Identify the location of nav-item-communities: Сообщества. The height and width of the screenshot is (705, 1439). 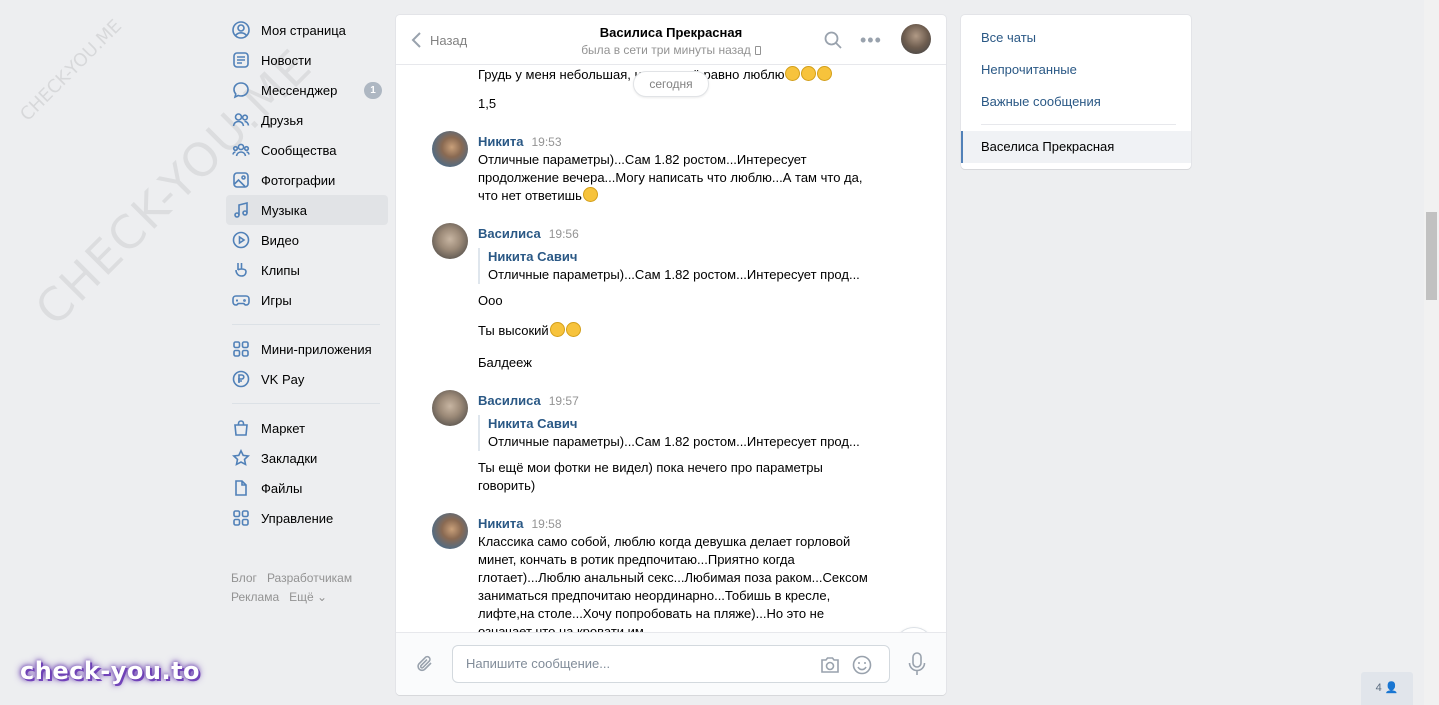
(307, 150).